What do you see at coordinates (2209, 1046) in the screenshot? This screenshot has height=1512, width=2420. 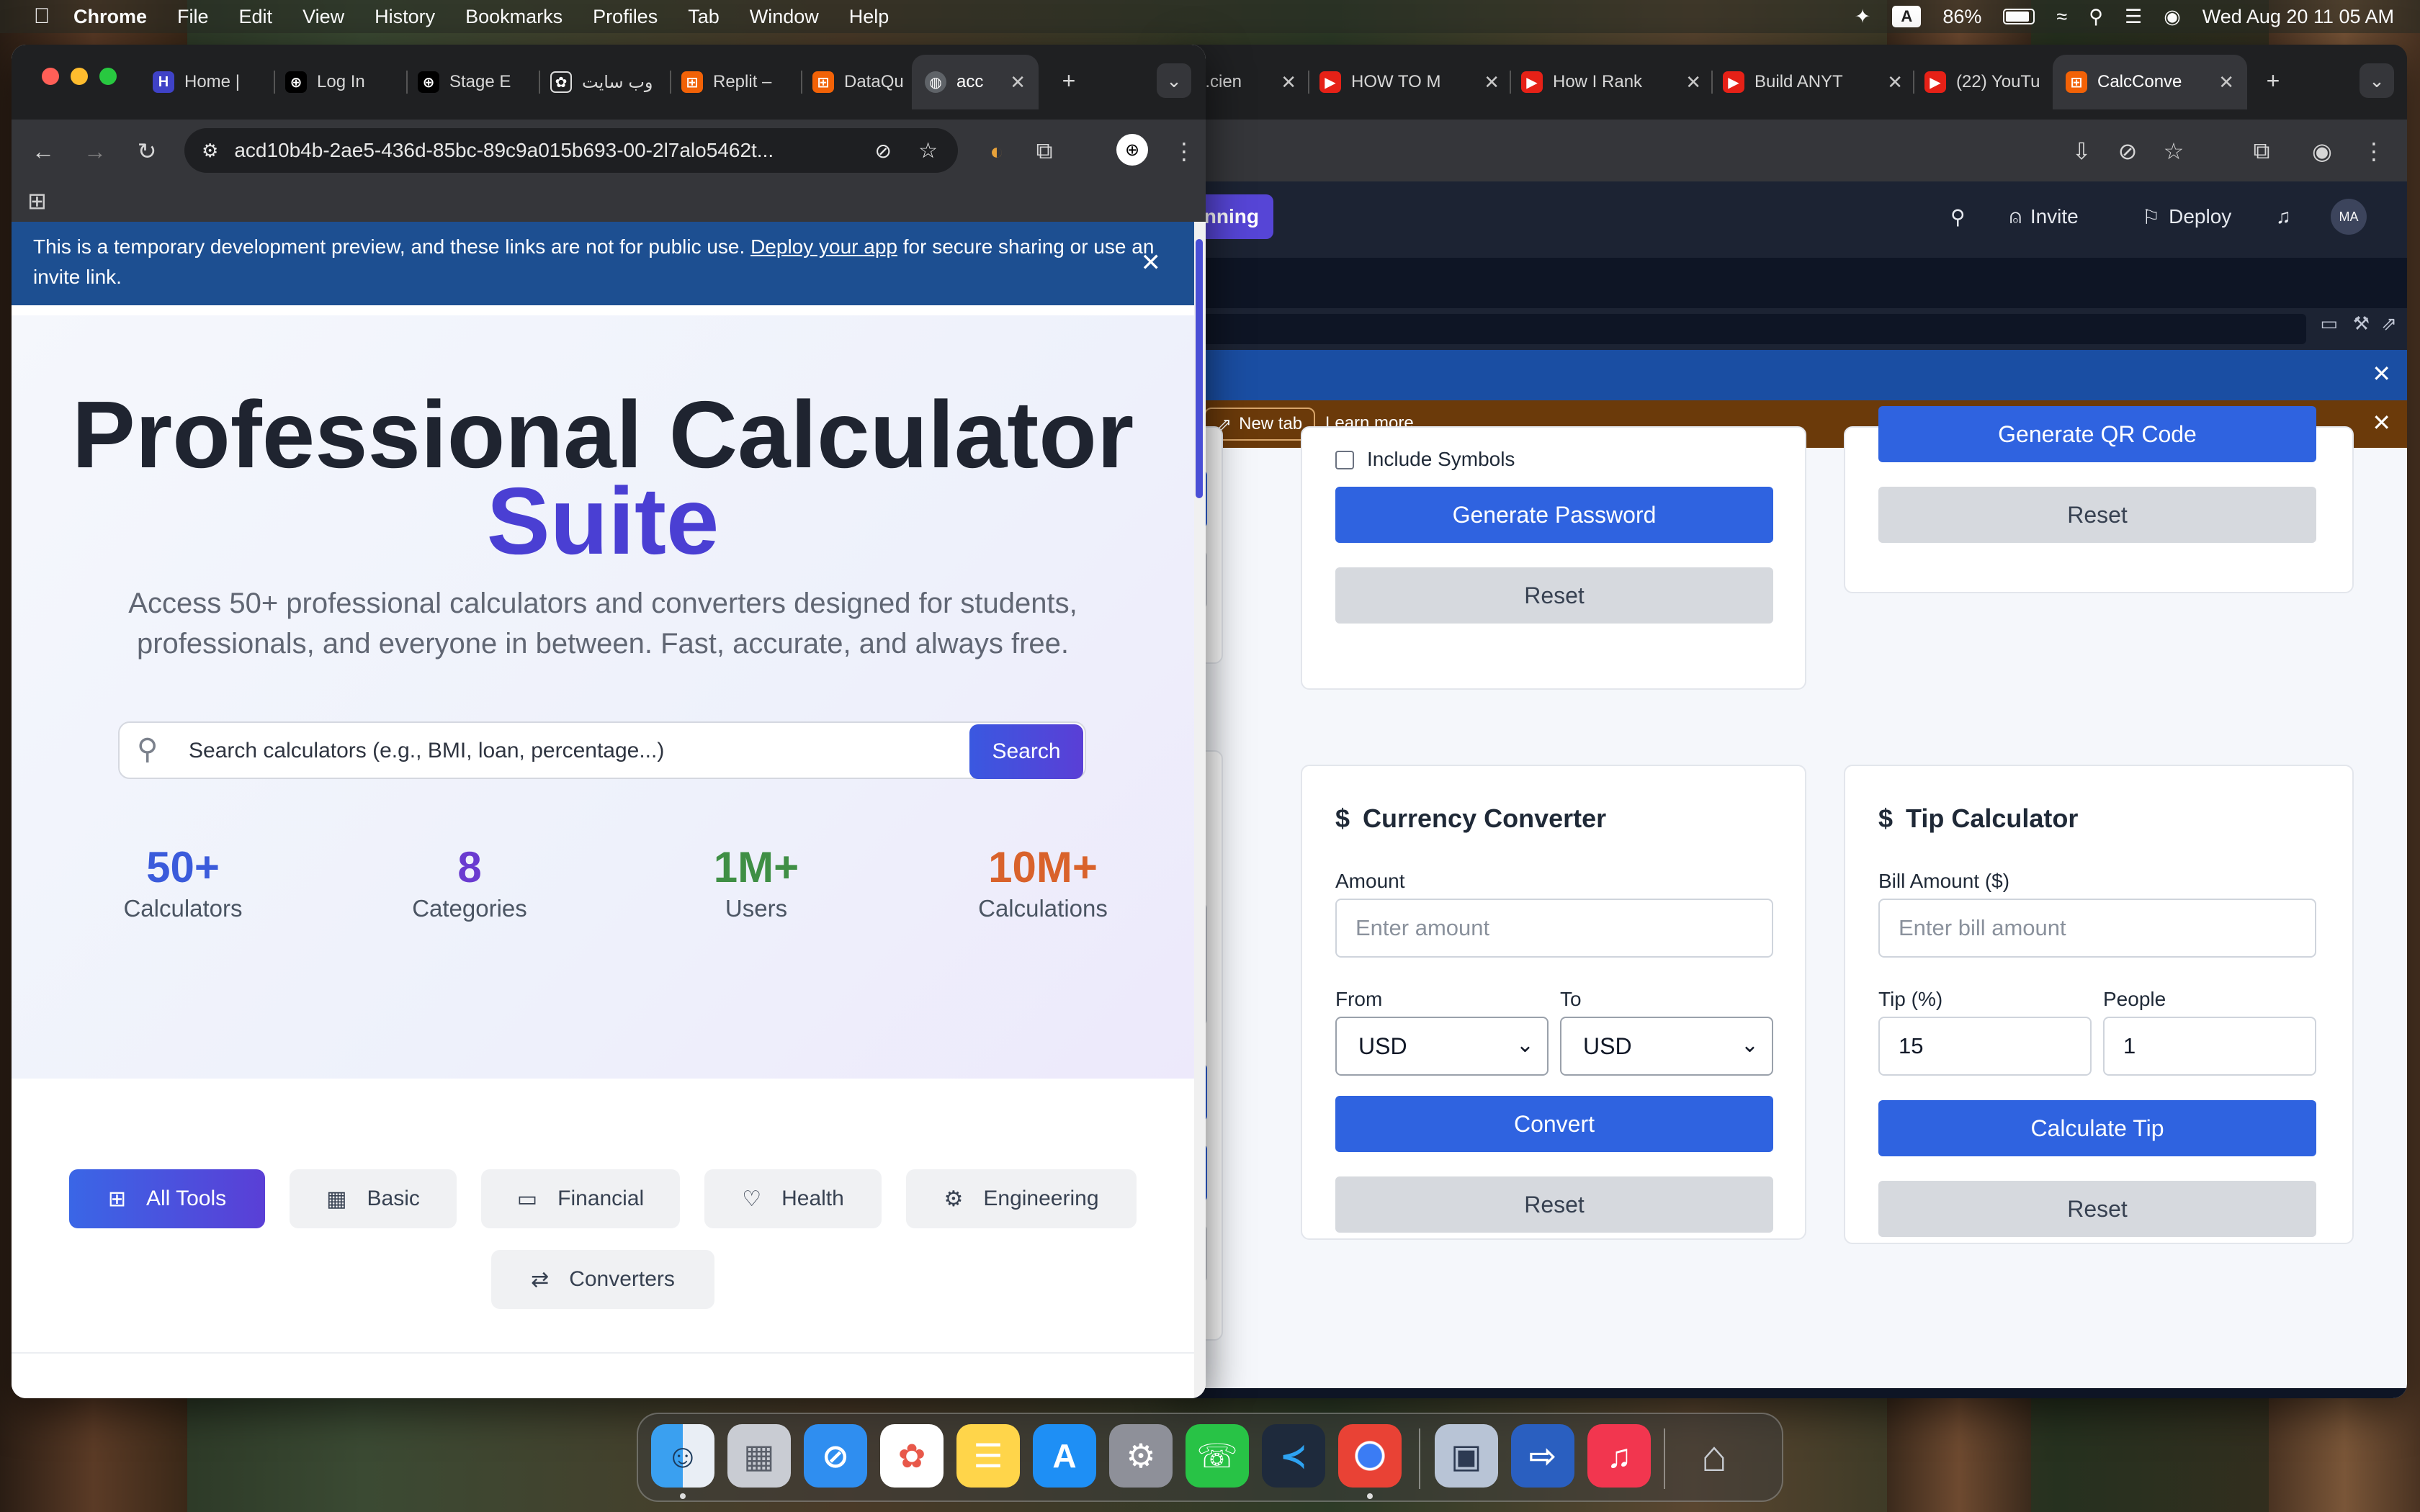 I see `people-input: 1` at bounding box center [2209, 1046].